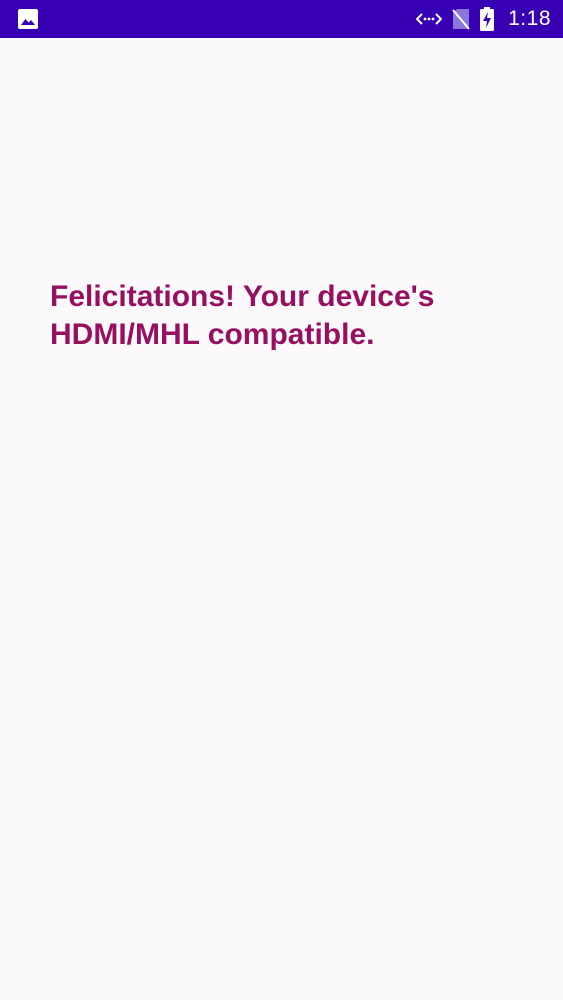  What do you see at coordinates (28, 19) in the screenshot?
I see `image-icon` at bounding box center [28, 19].